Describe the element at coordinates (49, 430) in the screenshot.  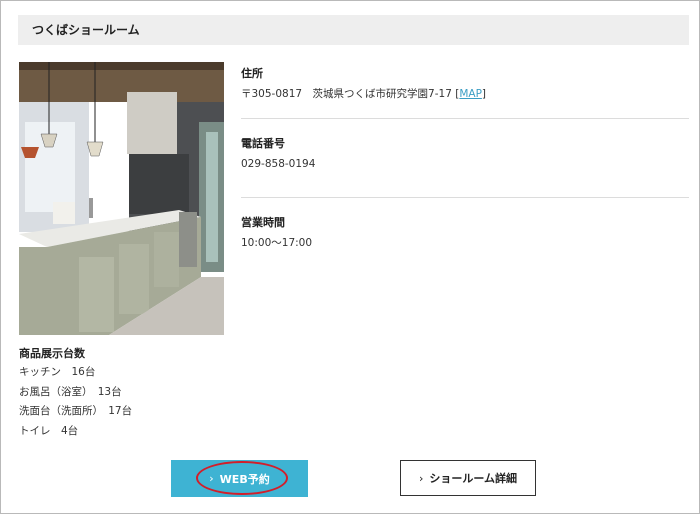
I see `display-item-toilet: トイレ 4台` at that location.